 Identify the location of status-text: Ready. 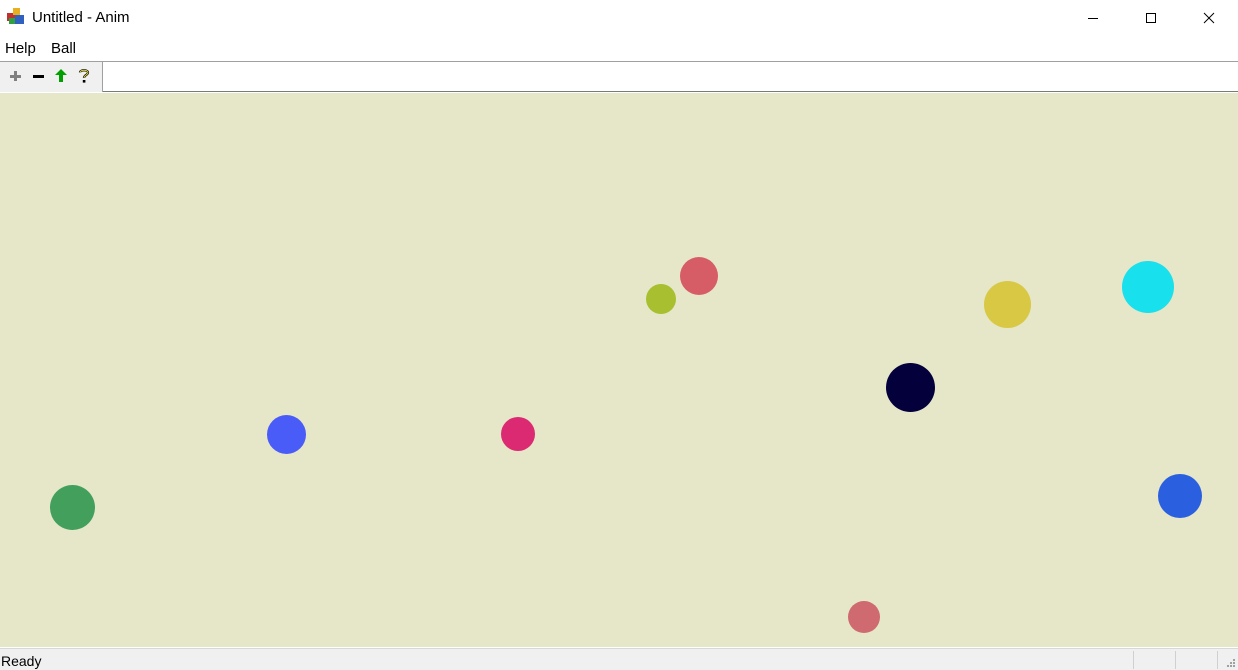
(21, 661).